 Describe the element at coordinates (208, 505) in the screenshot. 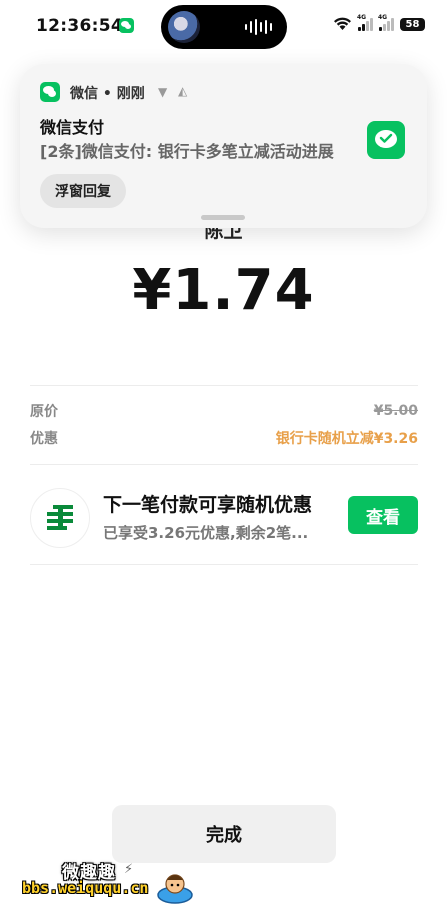

I see `promo-title: 下一笔付款可享随机优惠` at that location.